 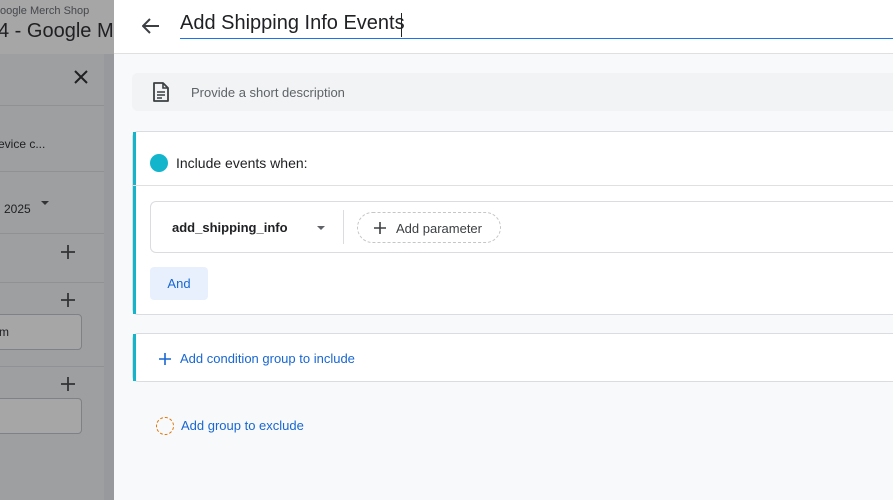 What do you see at coordinates (321, 228) in the screenshot?
I see `chevron-down-icon` at bounding box center [321, 228].